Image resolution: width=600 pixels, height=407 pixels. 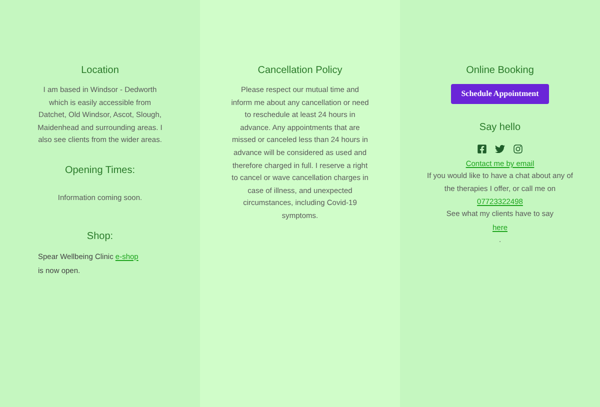 What do you see at coordinates (100, 71) in the screenshot?
I see `section-heading: Location` at bounding box center [100, 71].